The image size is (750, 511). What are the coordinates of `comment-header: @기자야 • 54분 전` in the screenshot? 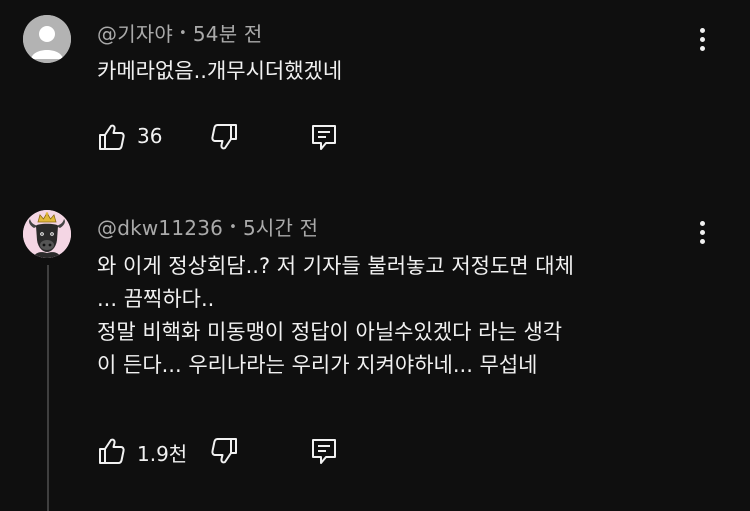 It's located at (179, 32).